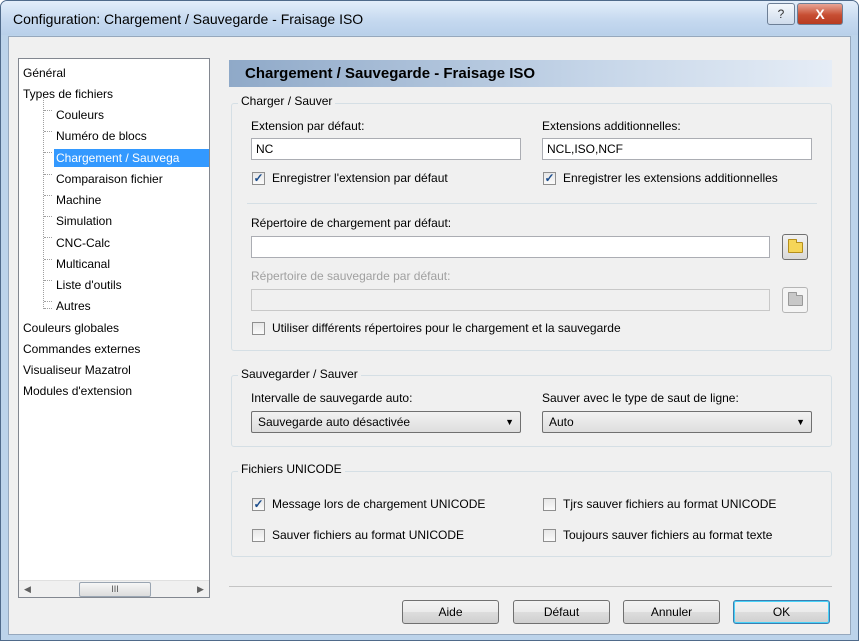 The image size is (859, 641). Describe the element at coordinates (27, 589) in the screenshot. I see `scroll-left-icon: ◀` at that location.